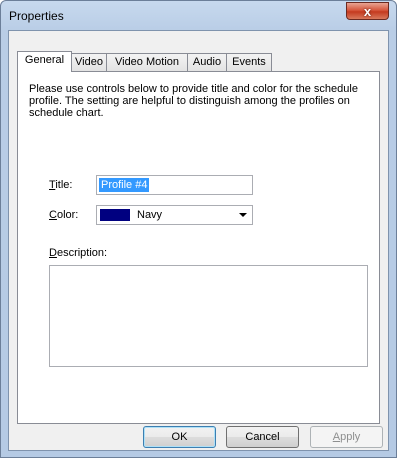 The width and height of the screenshot is (397, 458). Describe the element at coordinates (336, 437) in the screenshot. I see `apply-accelerator: A` at that location.